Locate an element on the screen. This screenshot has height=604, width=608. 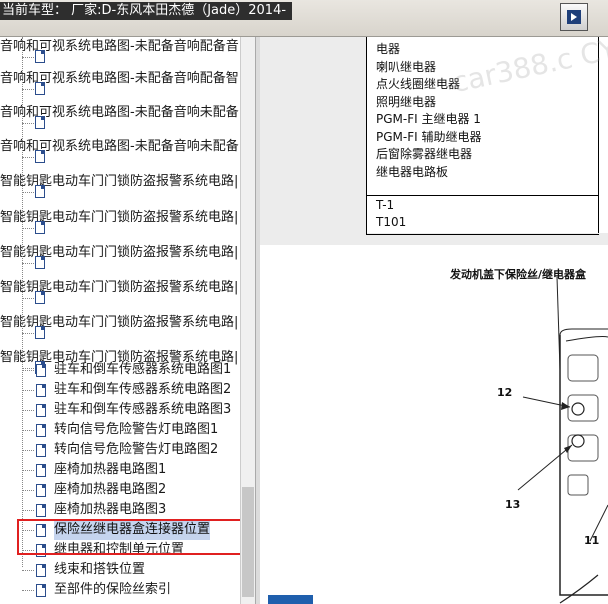
callout-12: 12 is located at coordinates (505, 392).